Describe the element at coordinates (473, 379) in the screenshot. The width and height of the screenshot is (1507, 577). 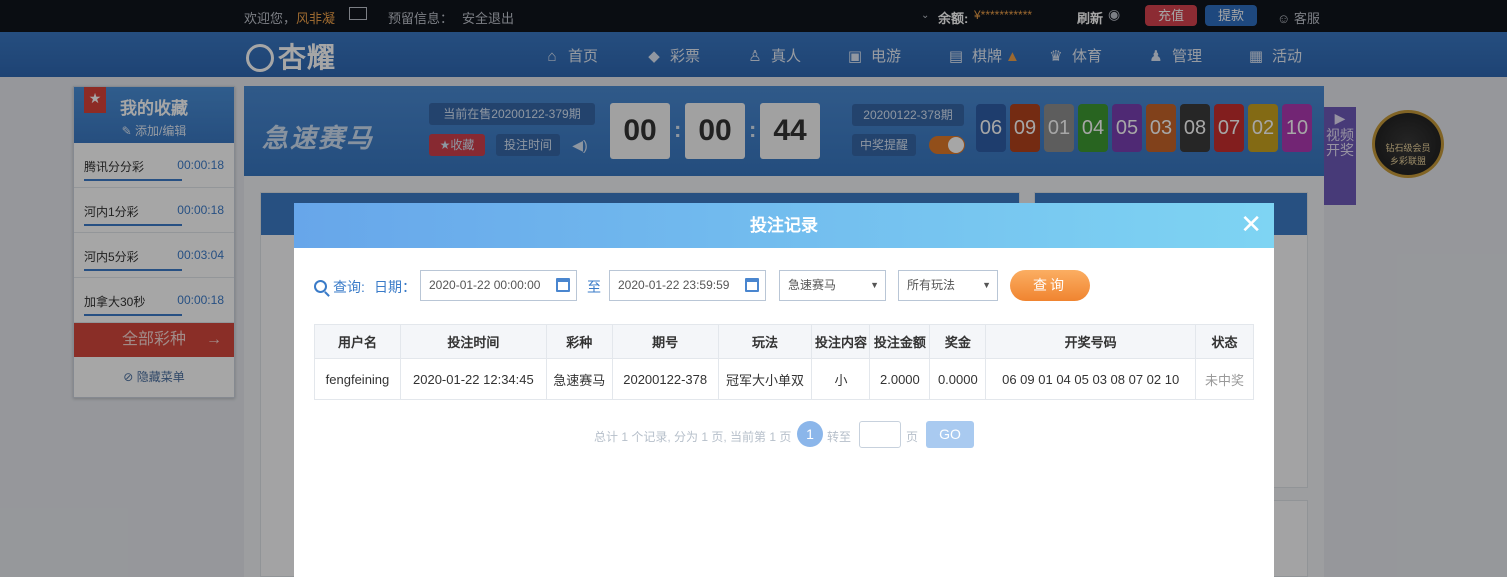
I see `cell-bet-time: 2020-01-22 12:34:45` at that location.